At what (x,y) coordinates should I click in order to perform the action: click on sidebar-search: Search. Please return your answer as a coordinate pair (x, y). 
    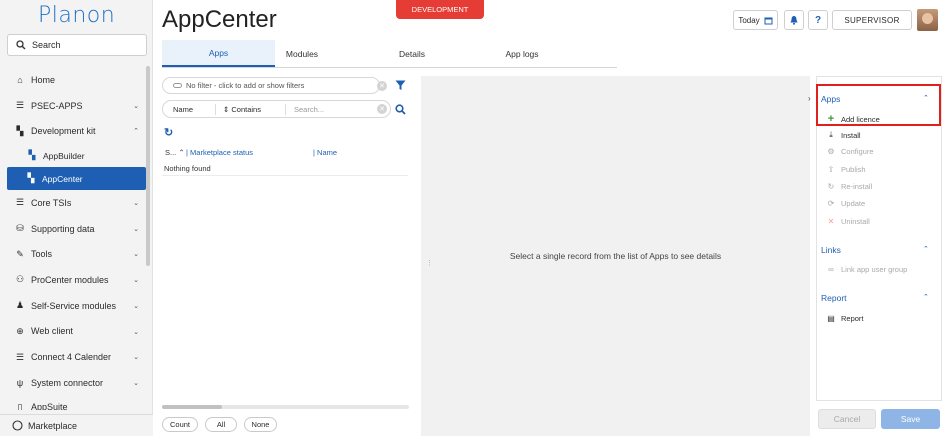
    Looking at the image, I should click on (77, 45).